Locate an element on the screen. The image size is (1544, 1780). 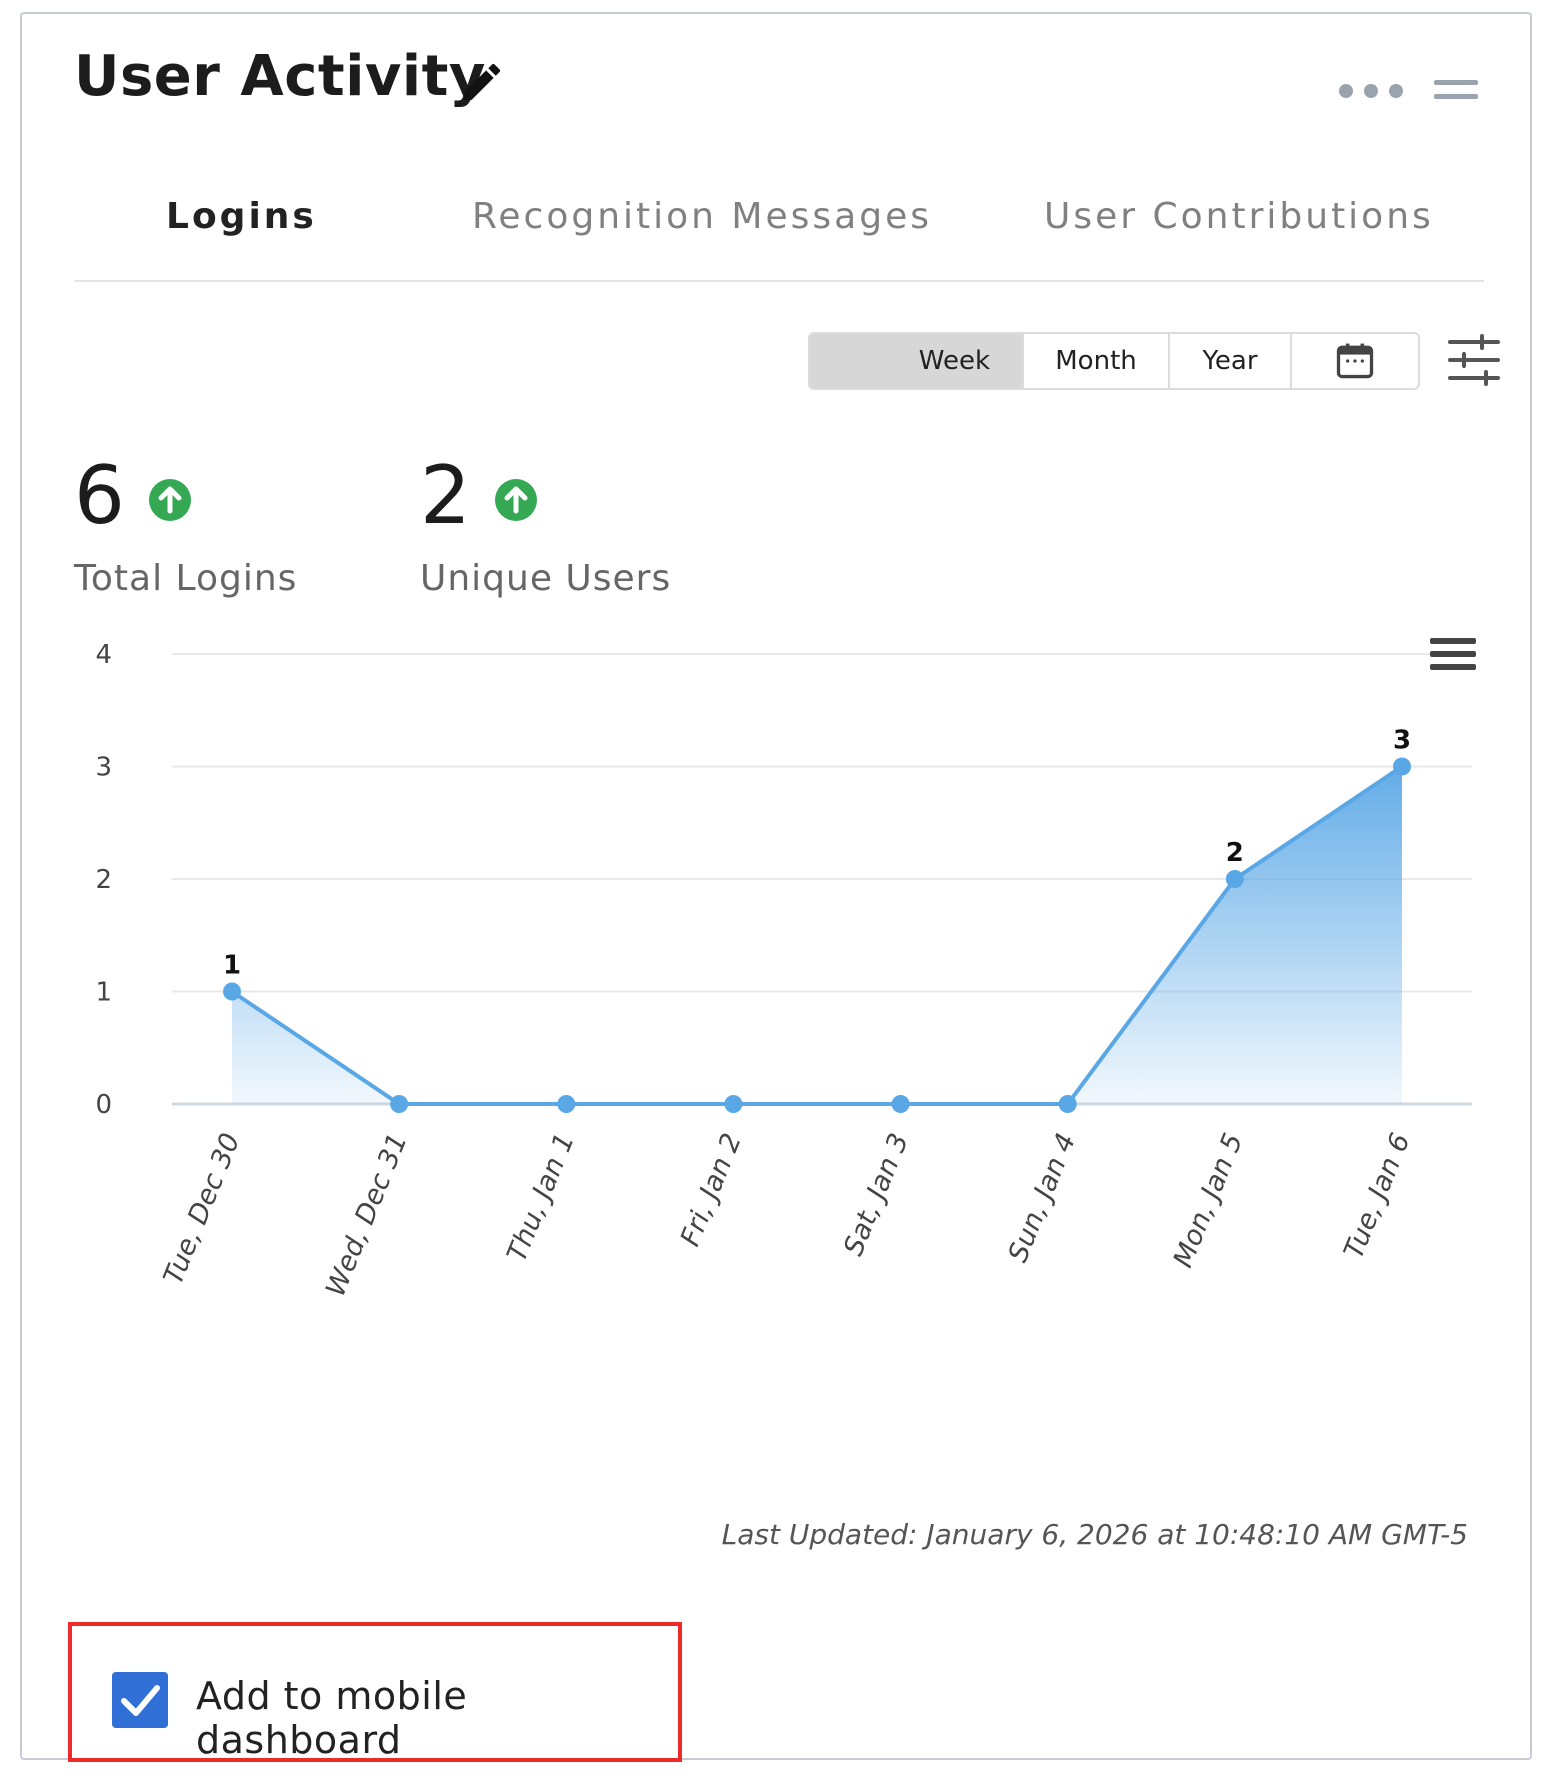
tab-recognition-messages: Recognition Messages is located at coordinates (702, 216).